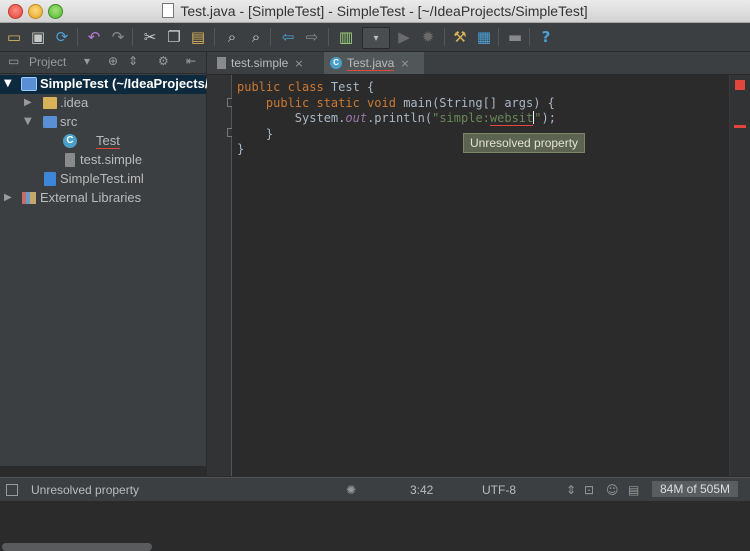 The image size is (750, 551). What do you see at coordinates (103, 179) in the screenshot?
I see `tree-item-iml: SimpleTest.iml` at bounding box center [103, 179].